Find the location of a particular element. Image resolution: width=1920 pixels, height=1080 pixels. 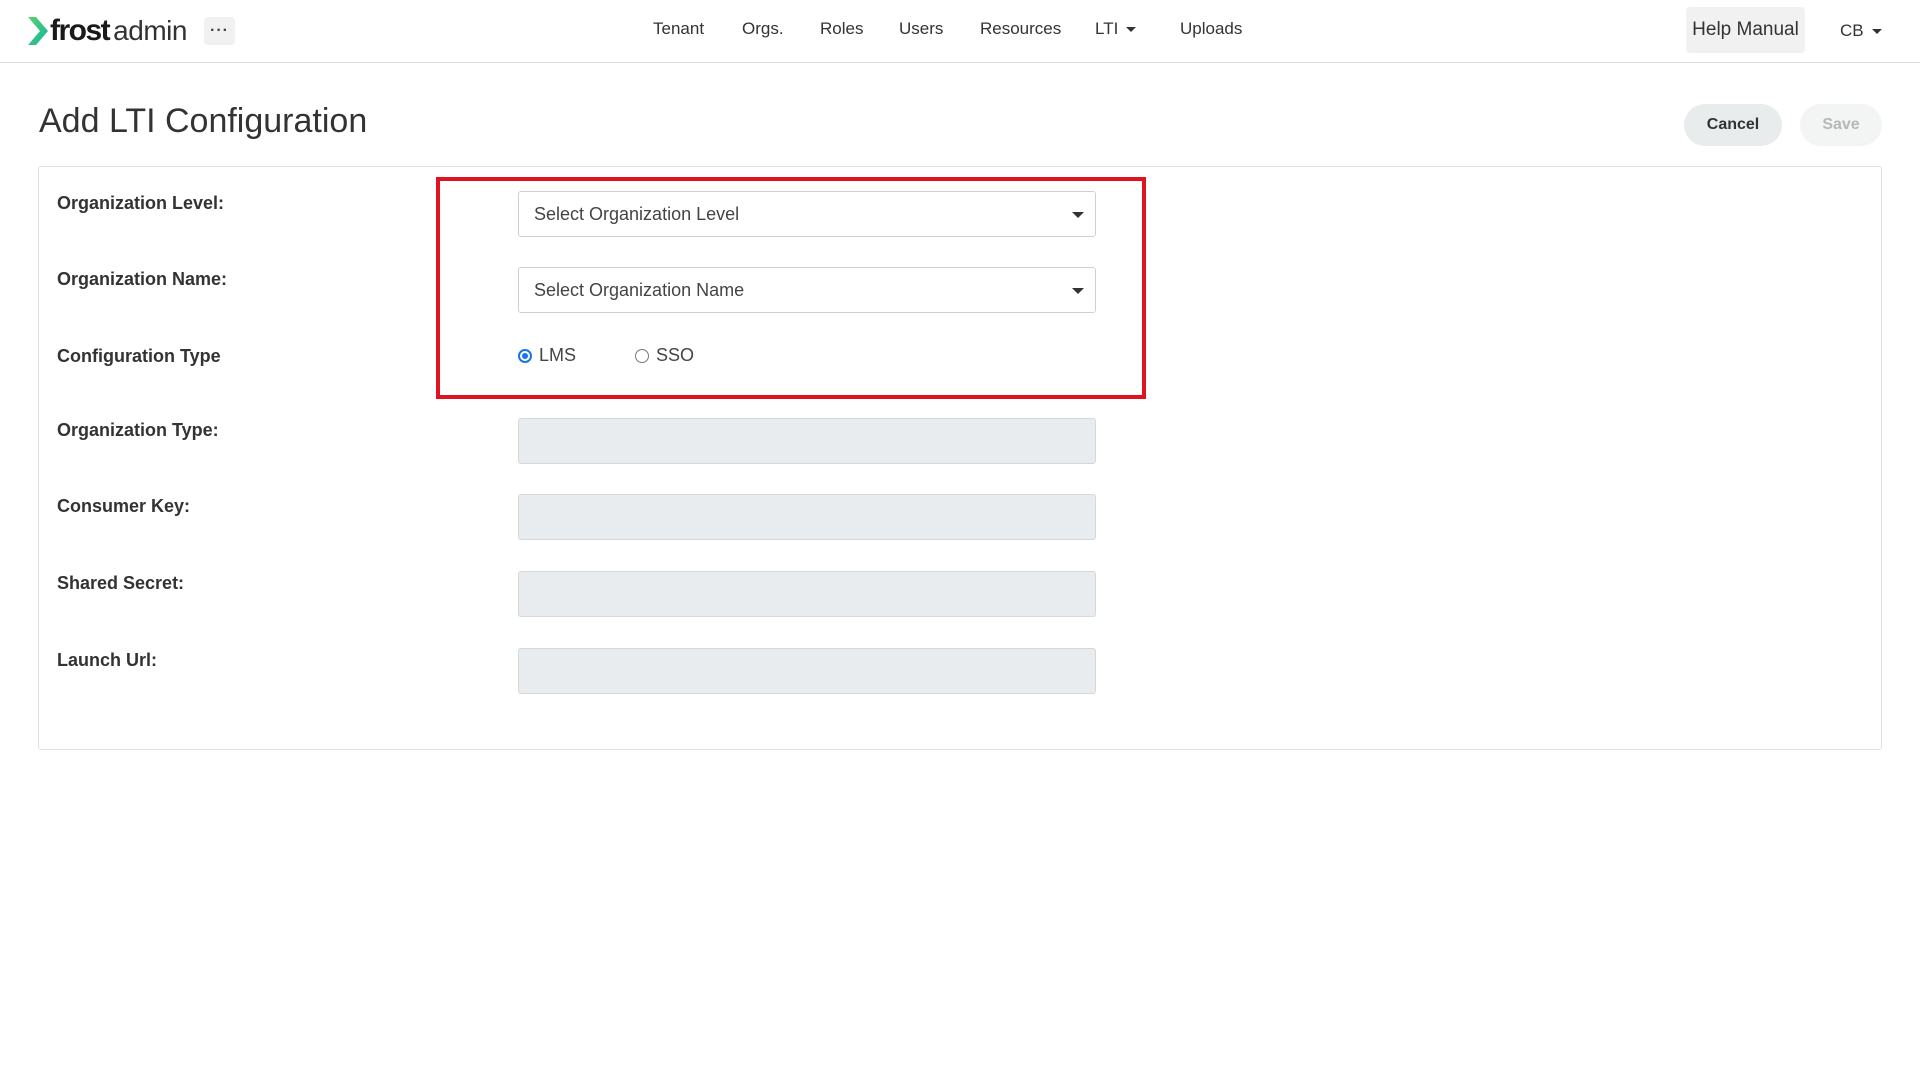

cancel-button: Cancel is located at coordinates (1733, 125).